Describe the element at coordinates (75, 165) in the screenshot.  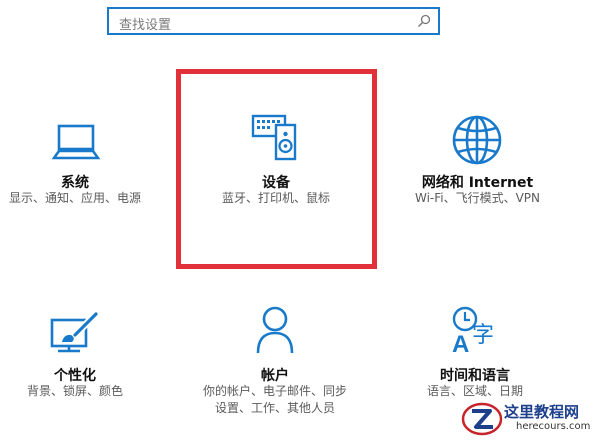
I see `tile-system: 系统 显示、通知、应用、电源` at that location.